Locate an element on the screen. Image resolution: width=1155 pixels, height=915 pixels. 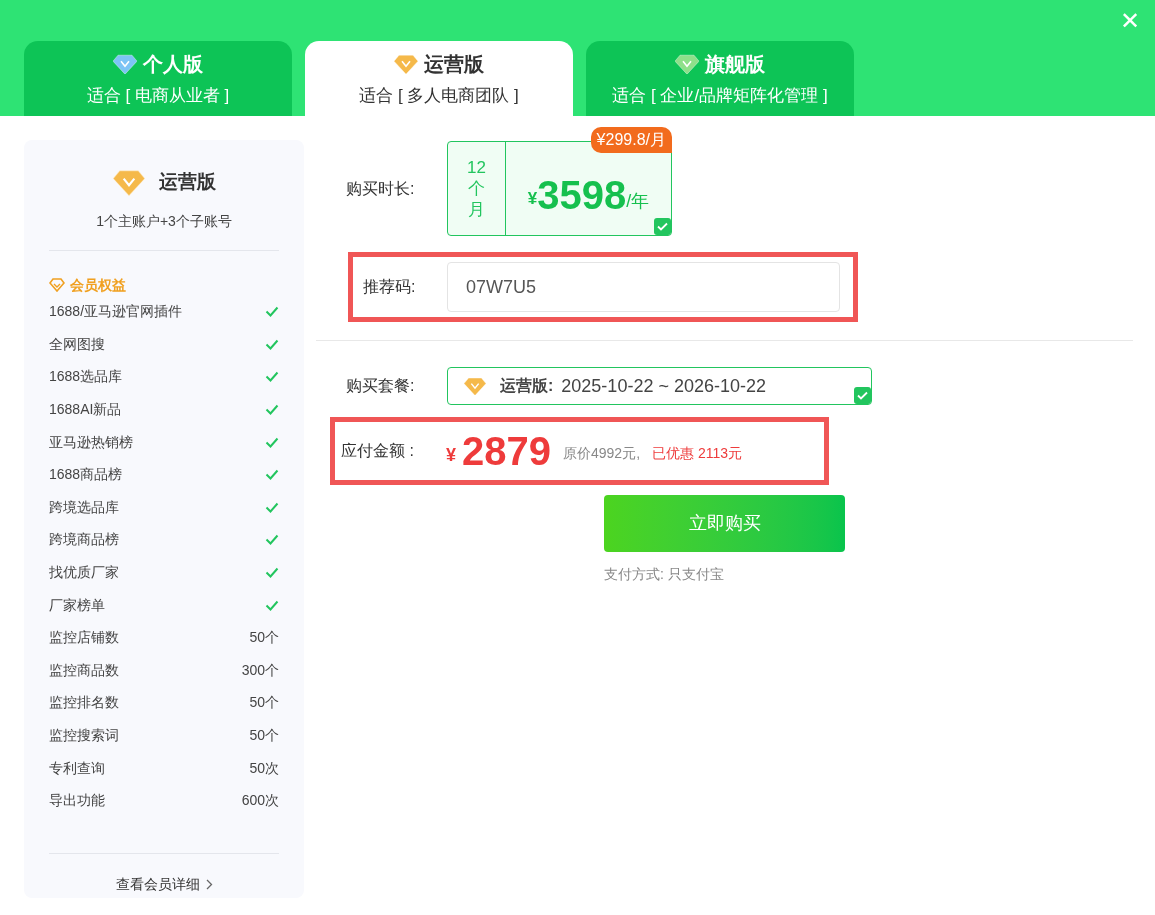
benefits-title: 会员权益 is located at coordinates (98, 285).